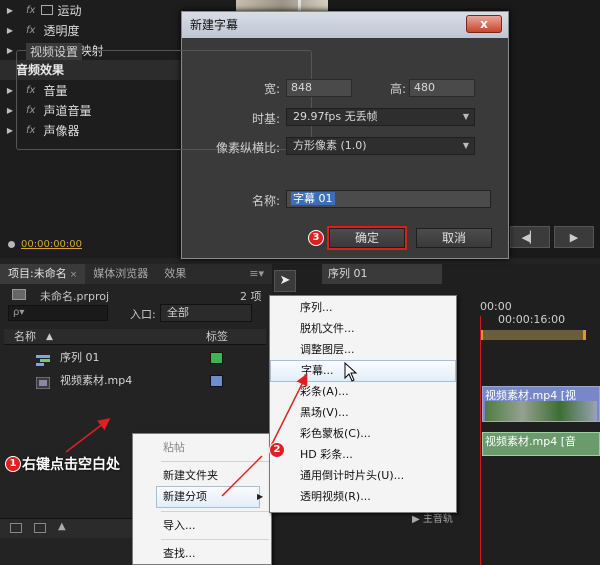  Describe the element at coordinates (454, 238) in the screenshot. I see `cancel-button: 取消` at that location.